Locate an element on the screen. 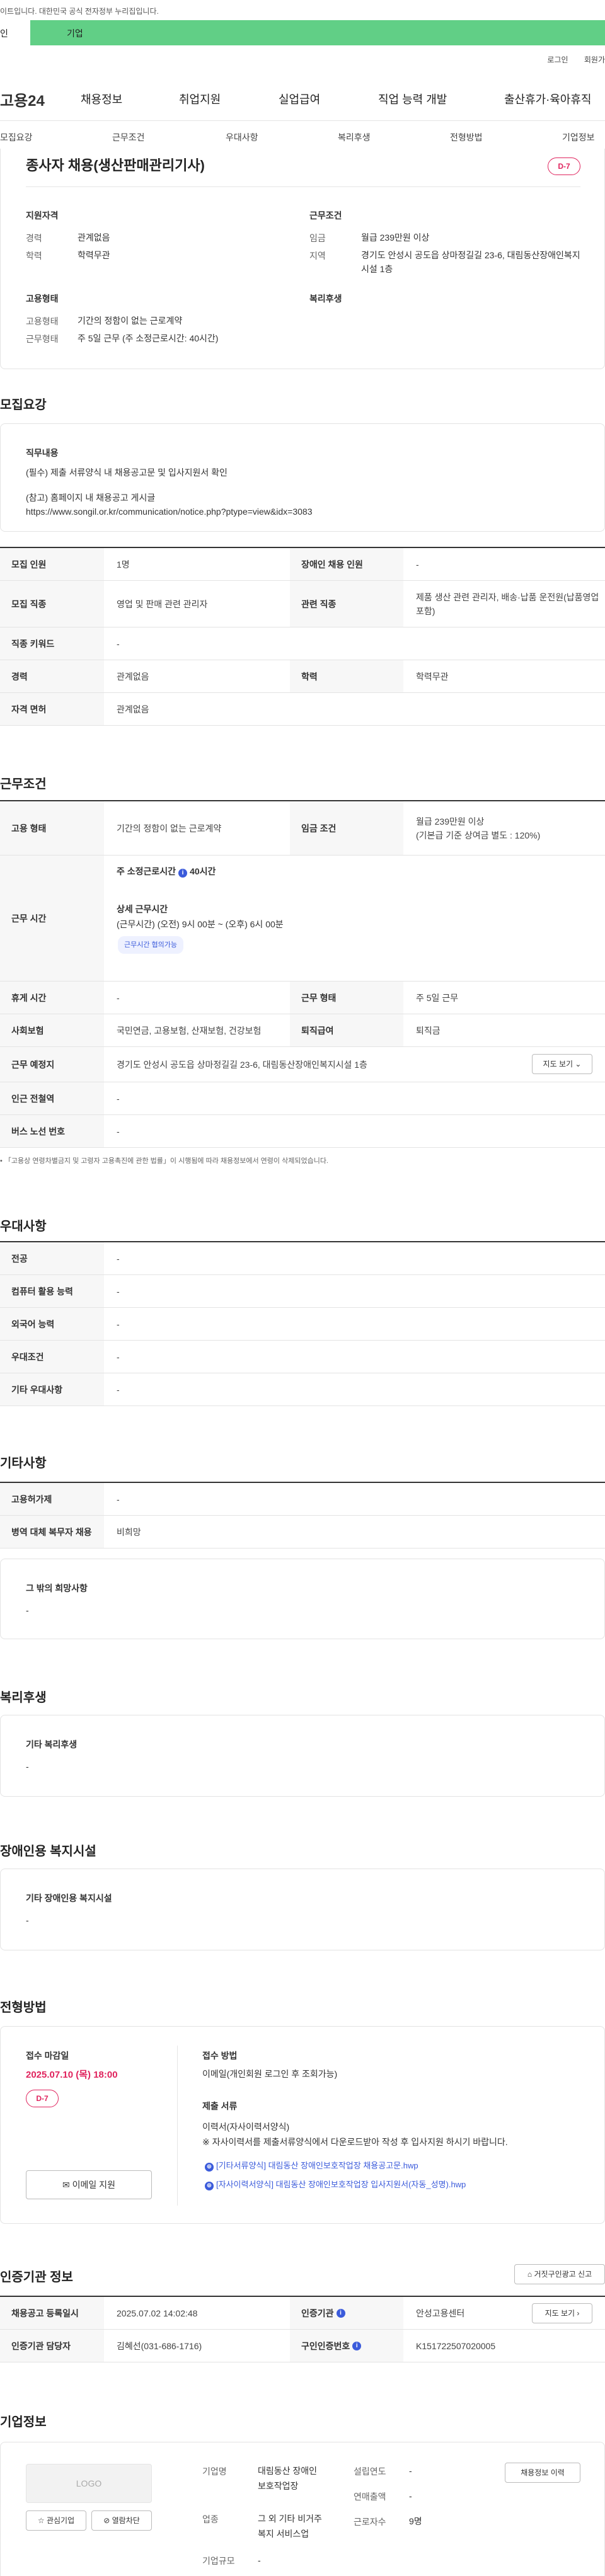 The image size is (605, 2576). work-location: 경기도 안성시 공도읍 상마정길길 23-6, 대림동산장애인복지시설 1층 is located at coordinates (242, 1064).